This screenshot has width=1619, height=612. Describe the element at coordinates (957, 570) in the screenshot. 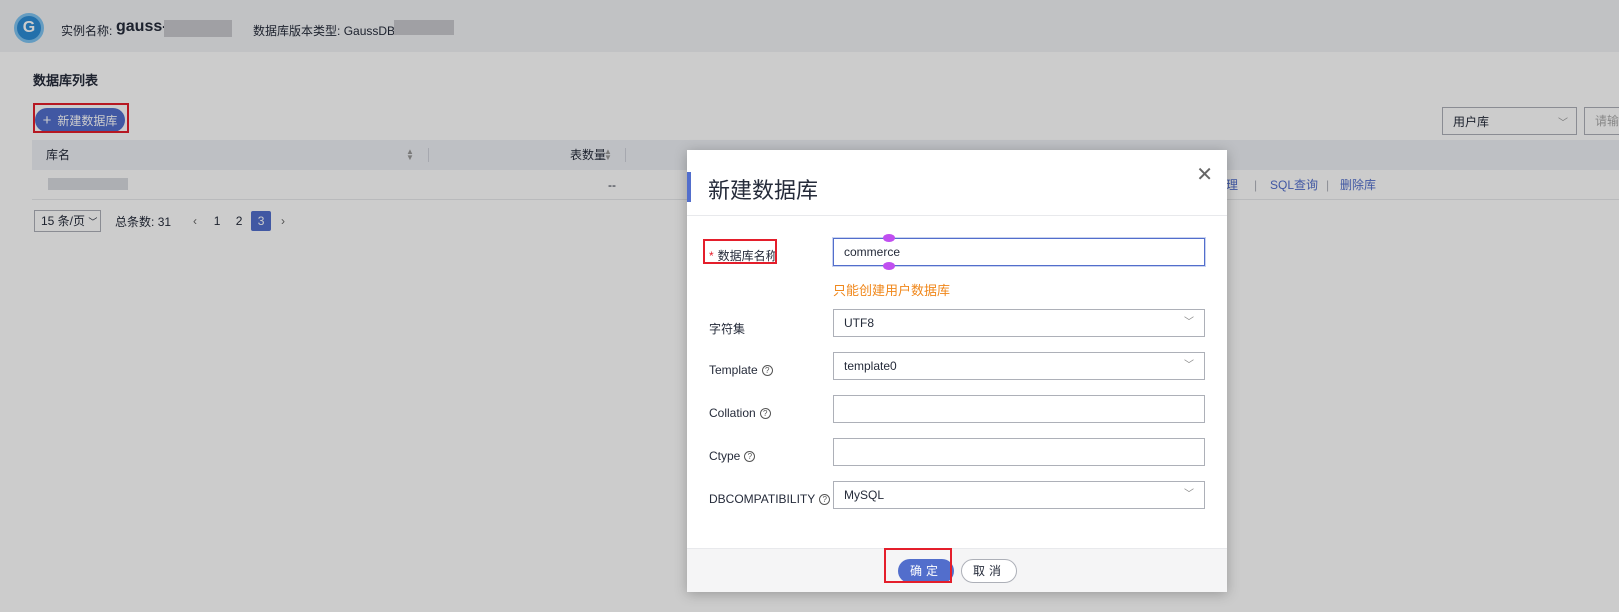

I see `dialog-footer: 确定 取消` at that location.